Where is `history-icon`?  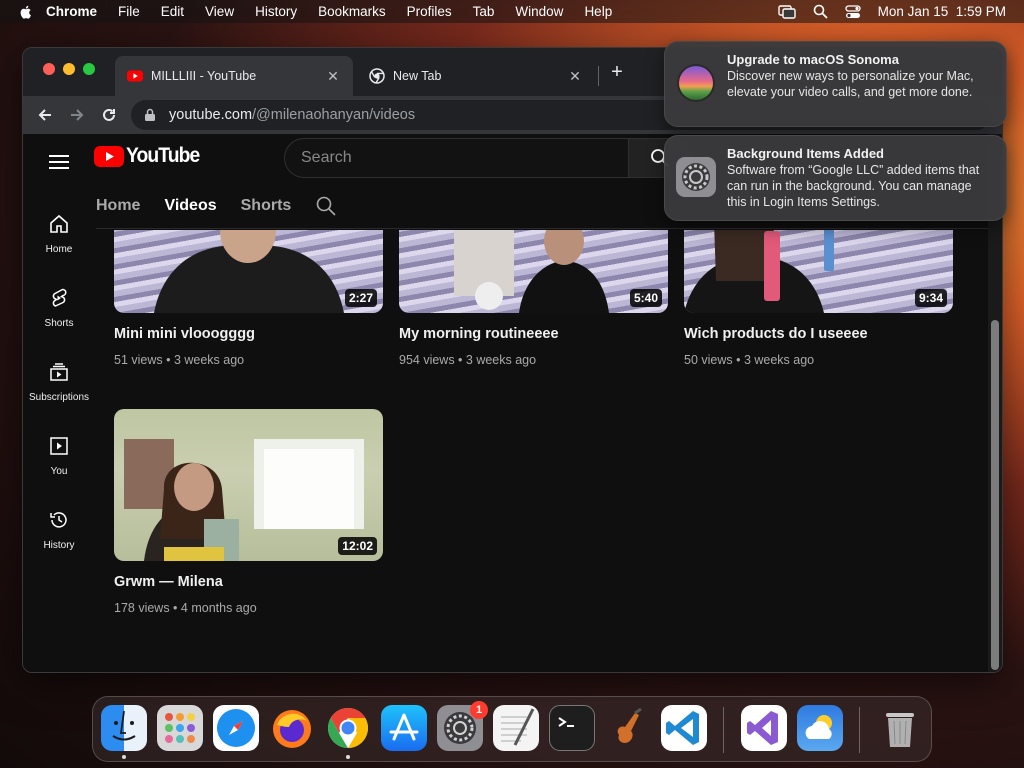 history-icon is located at coordinates (58, 520).